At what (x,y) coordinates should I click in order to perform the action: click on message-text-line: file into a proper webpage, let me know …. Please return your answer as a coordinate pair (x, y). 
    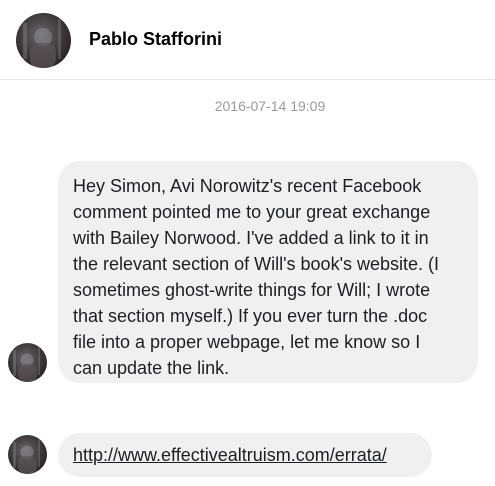
    Looking at the image, I should click on (247, 342).